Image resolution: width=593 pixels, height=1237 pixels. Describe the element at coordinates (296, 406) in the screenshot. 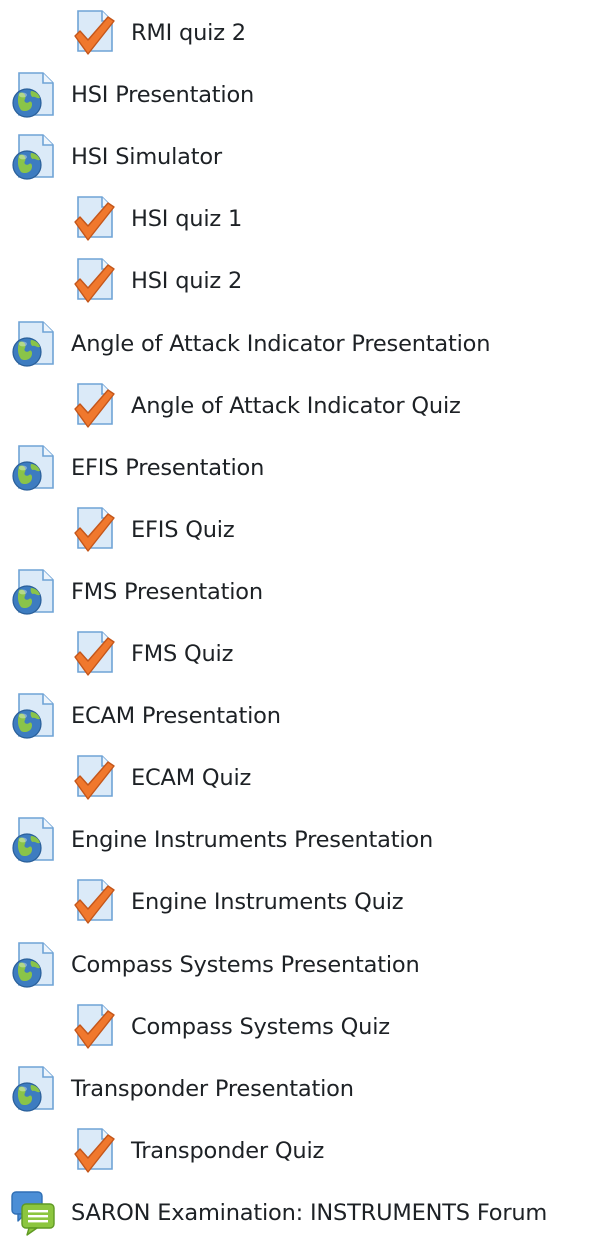

I see `activity-link: Angle of Attack Indicator Quiz` at that location.